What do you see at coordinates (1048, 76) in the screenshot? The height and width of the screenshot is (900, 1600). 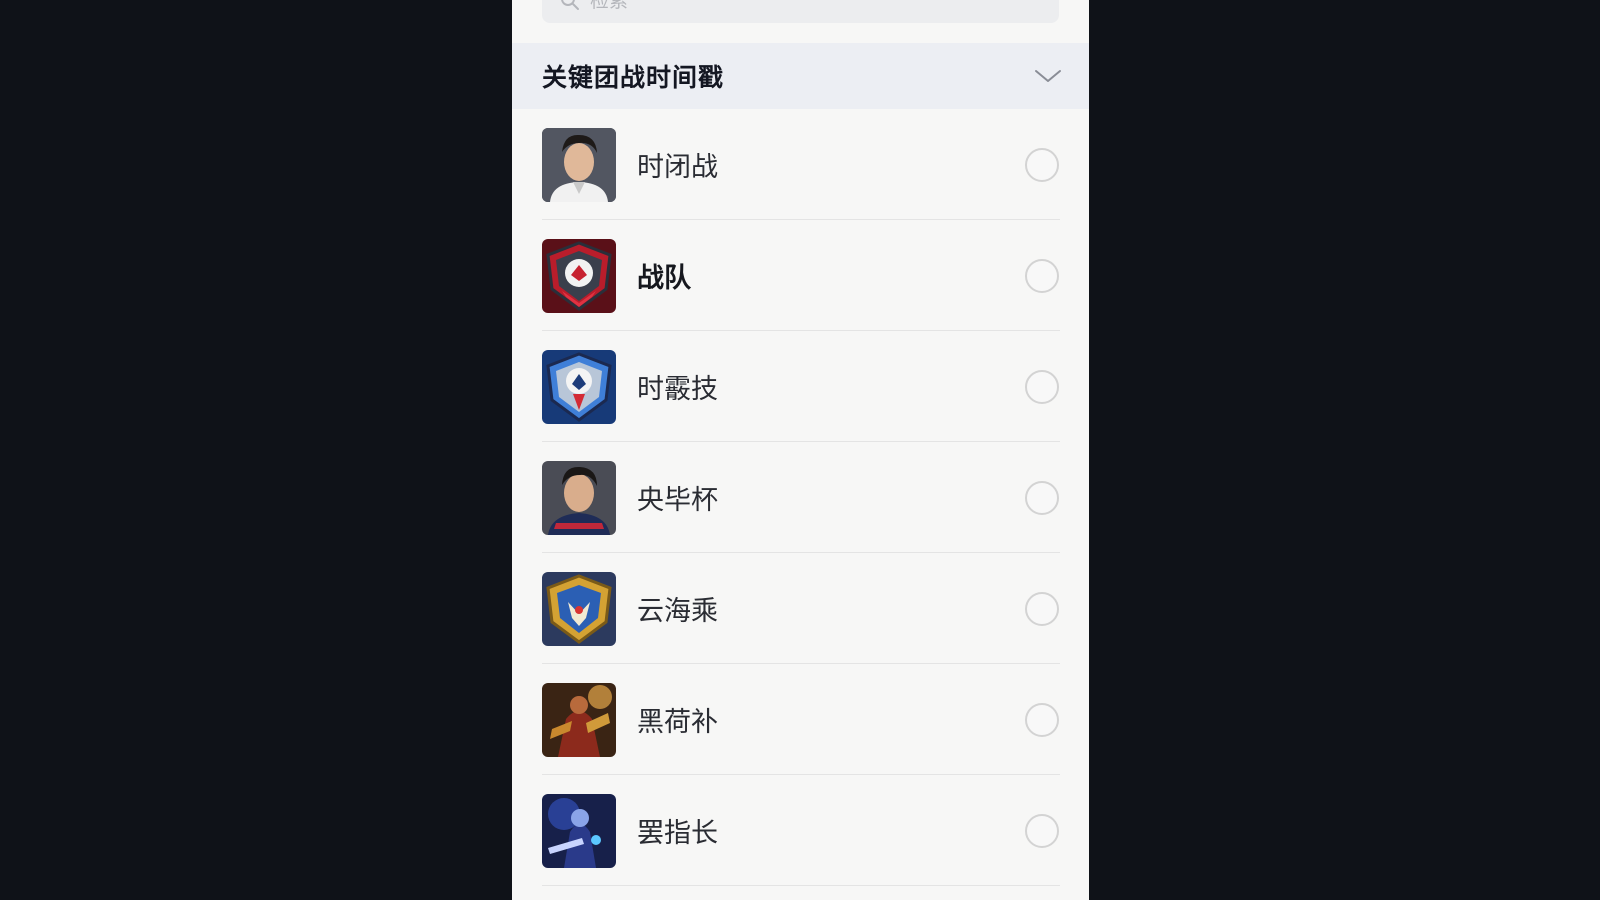 I see `chevron-down-icon` at bounding box center [1048, 76].